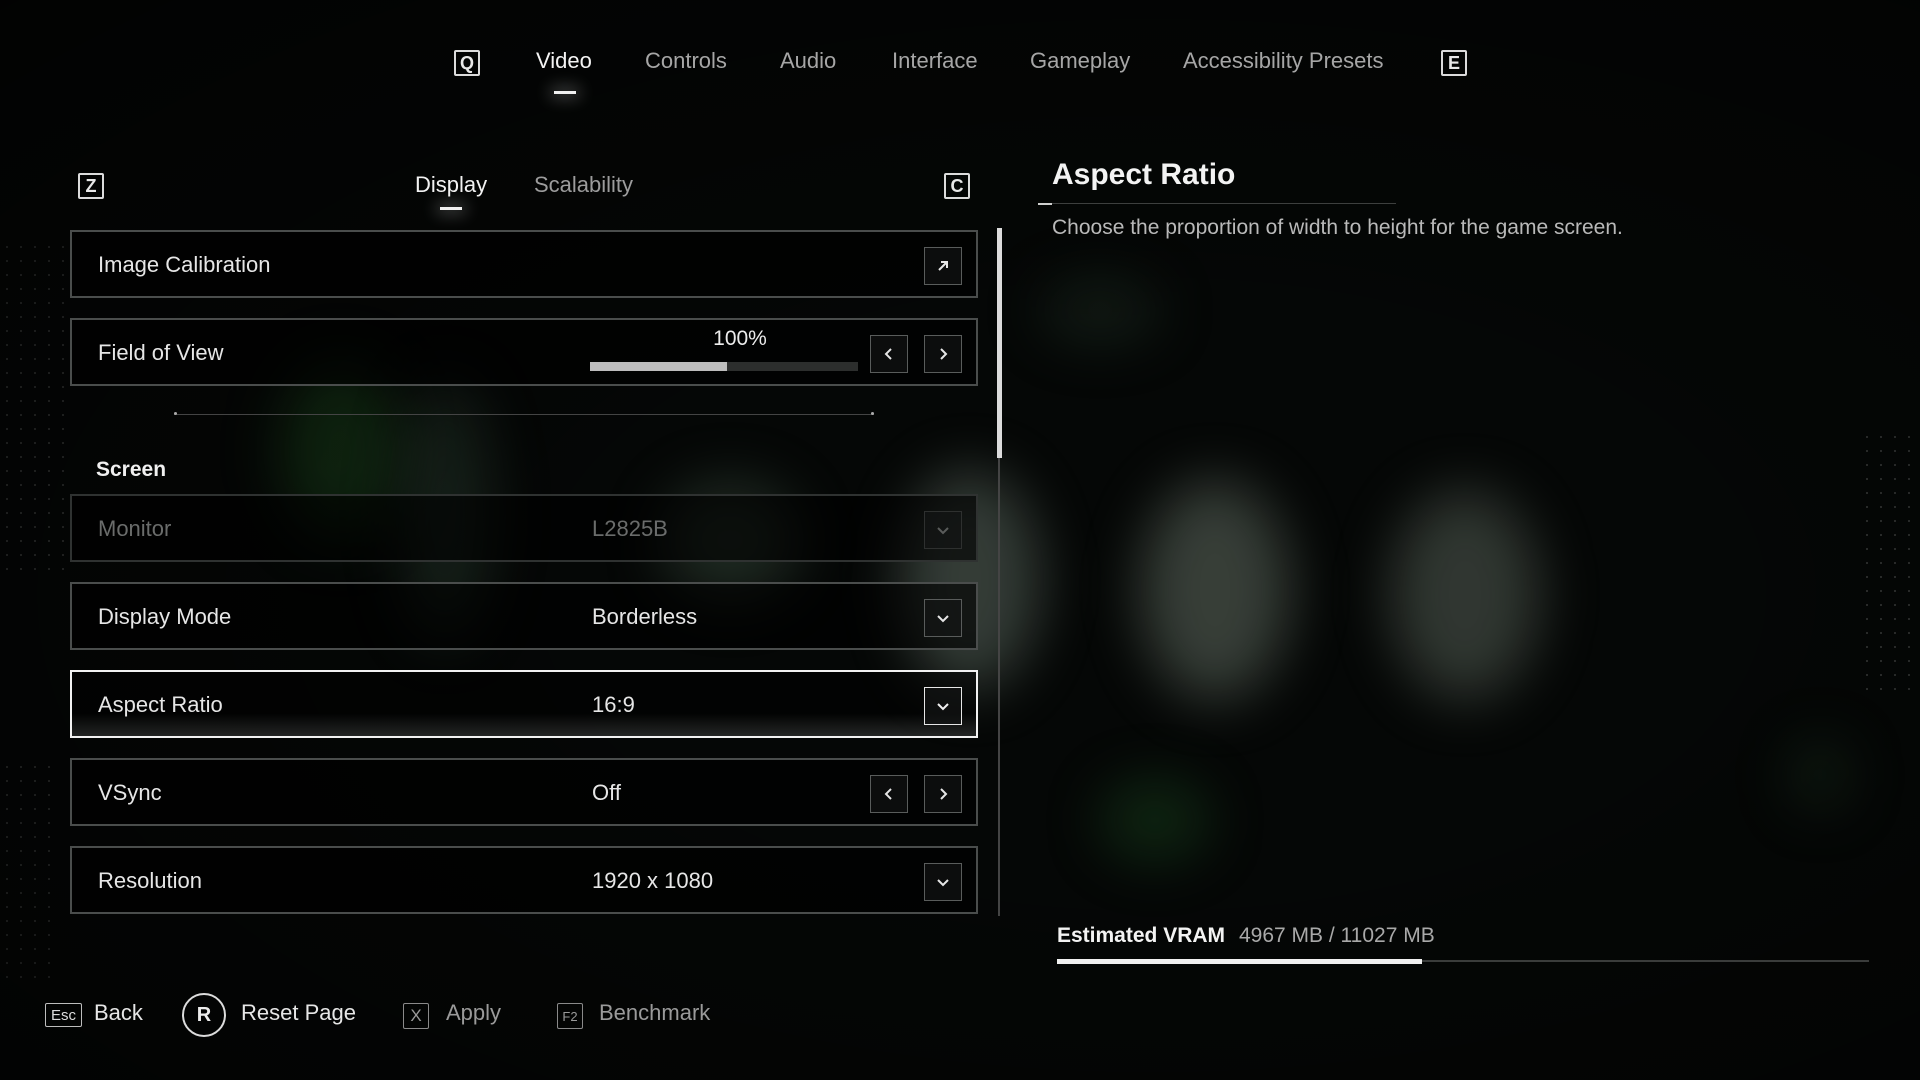  Describe the element at coordinates (564, 61) in the screenshot. I see `tab-video: Video` at that location.